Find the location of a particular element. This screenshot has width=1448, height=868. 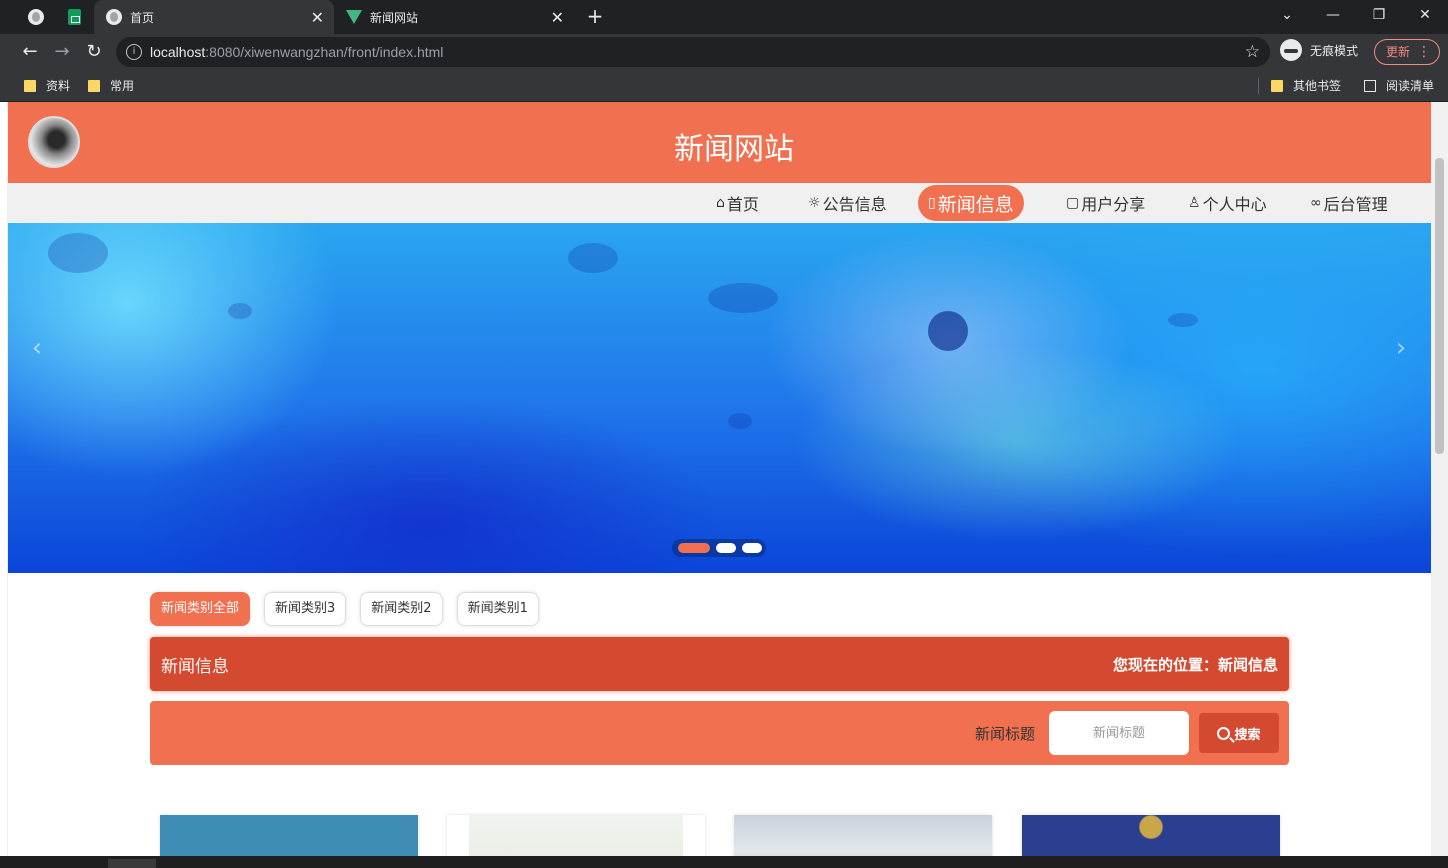

reading-list-icon is located at coordinates (1370, 85).